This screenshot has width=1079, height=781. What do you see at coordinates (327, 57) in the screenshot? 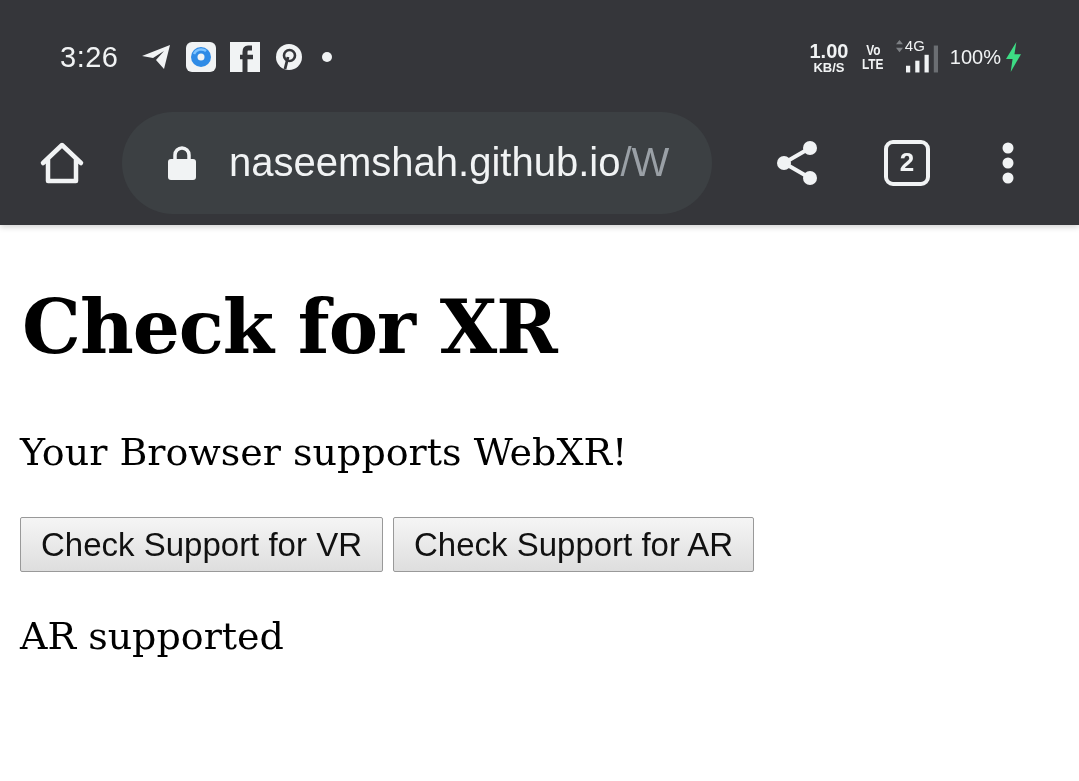
I see `notification-dot-icon` at bounding box center [327, 57].